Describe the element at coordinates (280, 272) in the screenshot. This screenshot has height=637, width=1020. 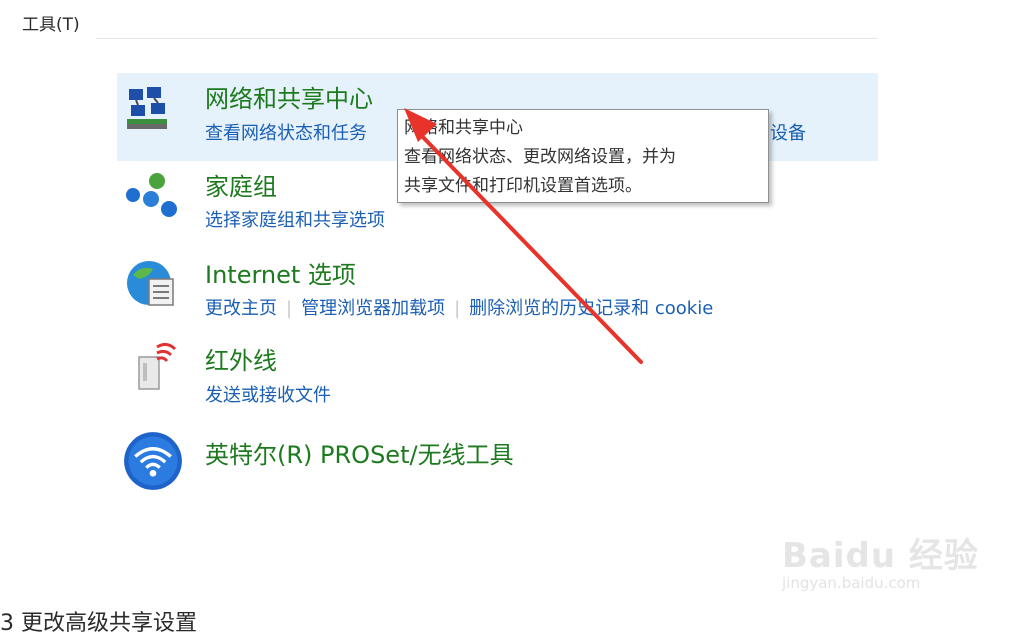
I see `internet-options-title: Internet 选项` at that location.